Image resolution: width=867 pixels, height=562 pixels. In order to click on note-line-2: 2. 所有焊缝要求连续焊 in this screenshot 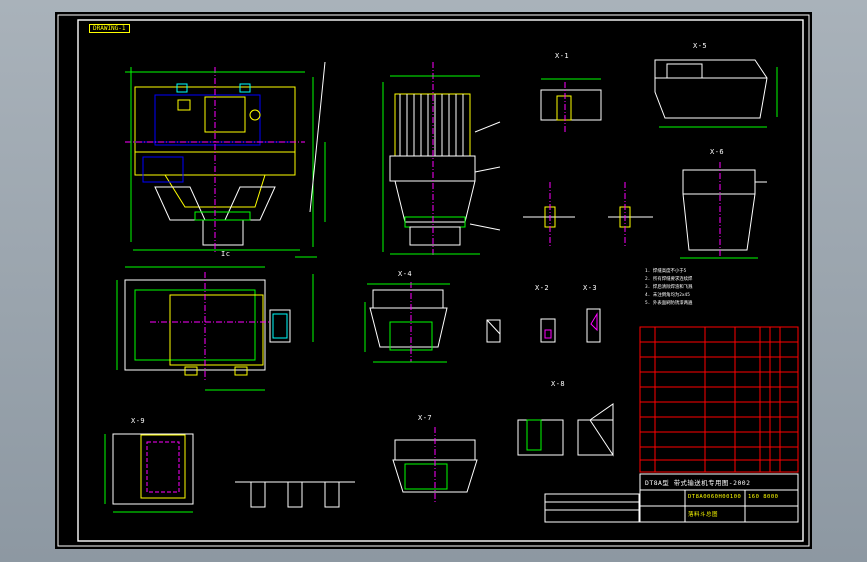, I will do `click(669, 279)`.